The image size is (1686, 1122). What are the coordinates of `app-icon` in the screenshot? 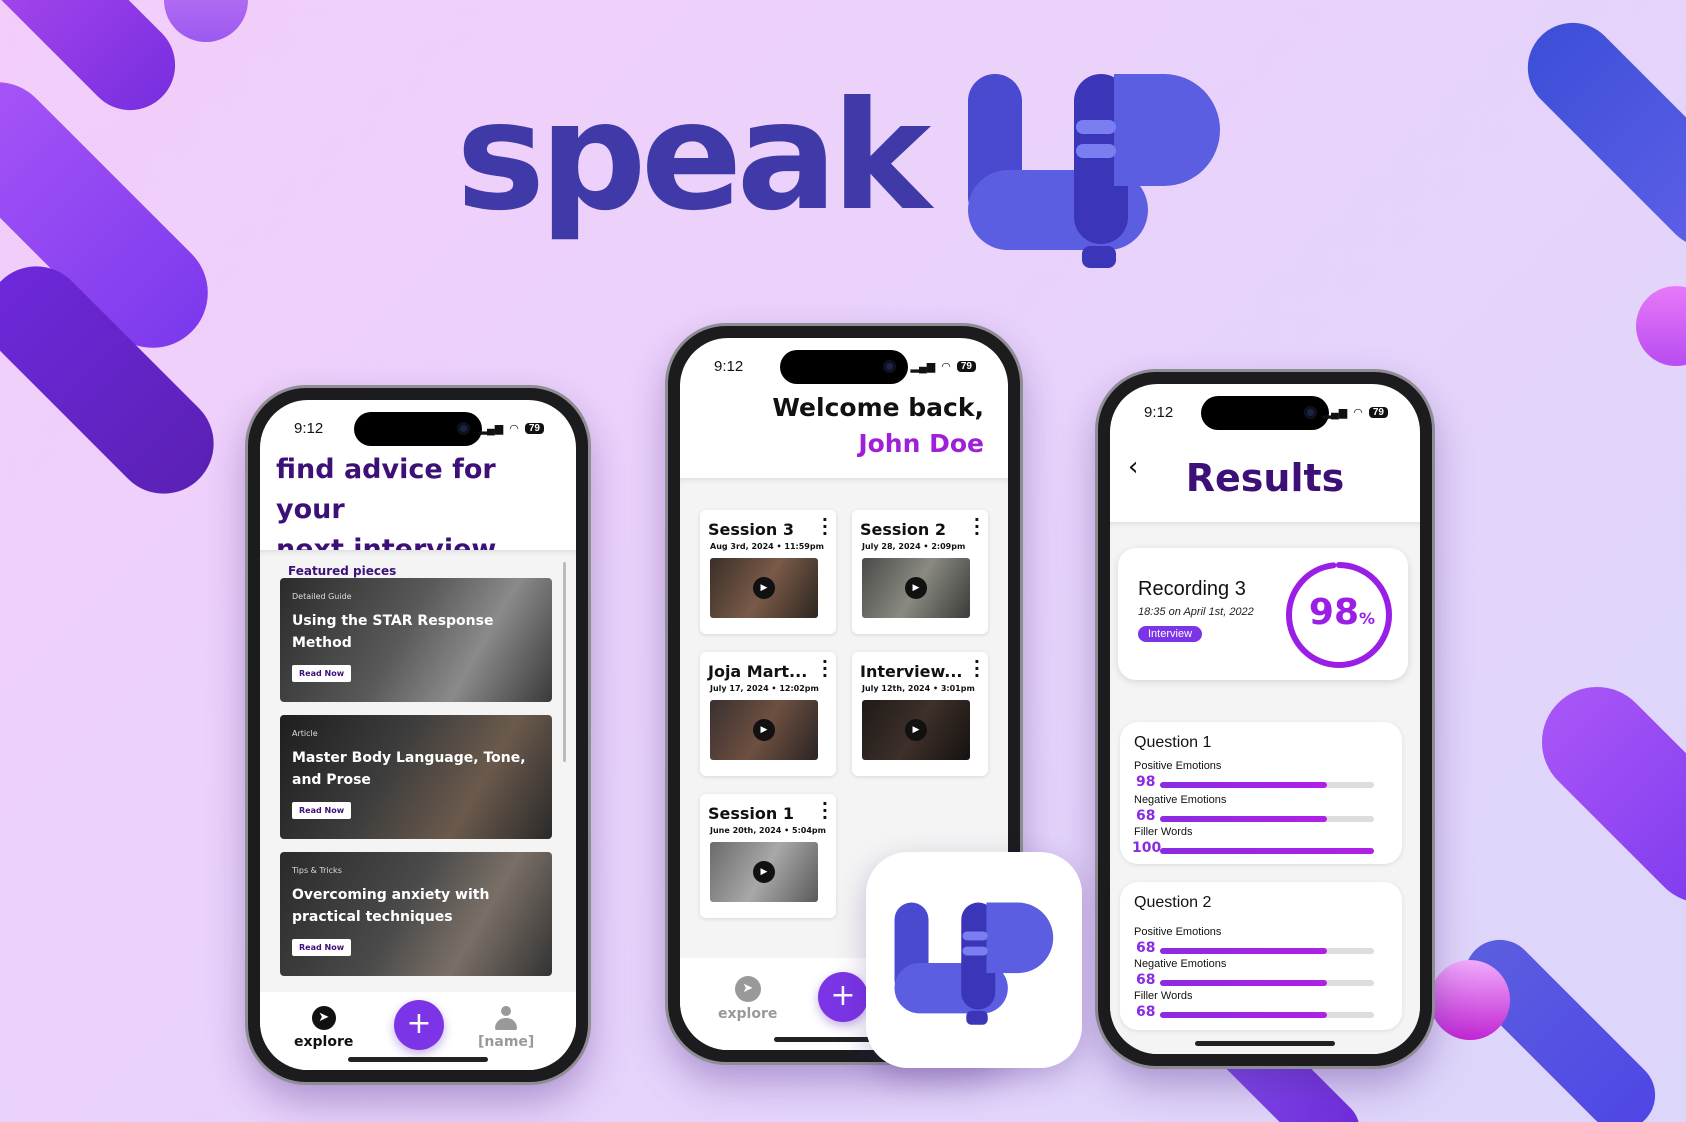 It's located at (974, 960).